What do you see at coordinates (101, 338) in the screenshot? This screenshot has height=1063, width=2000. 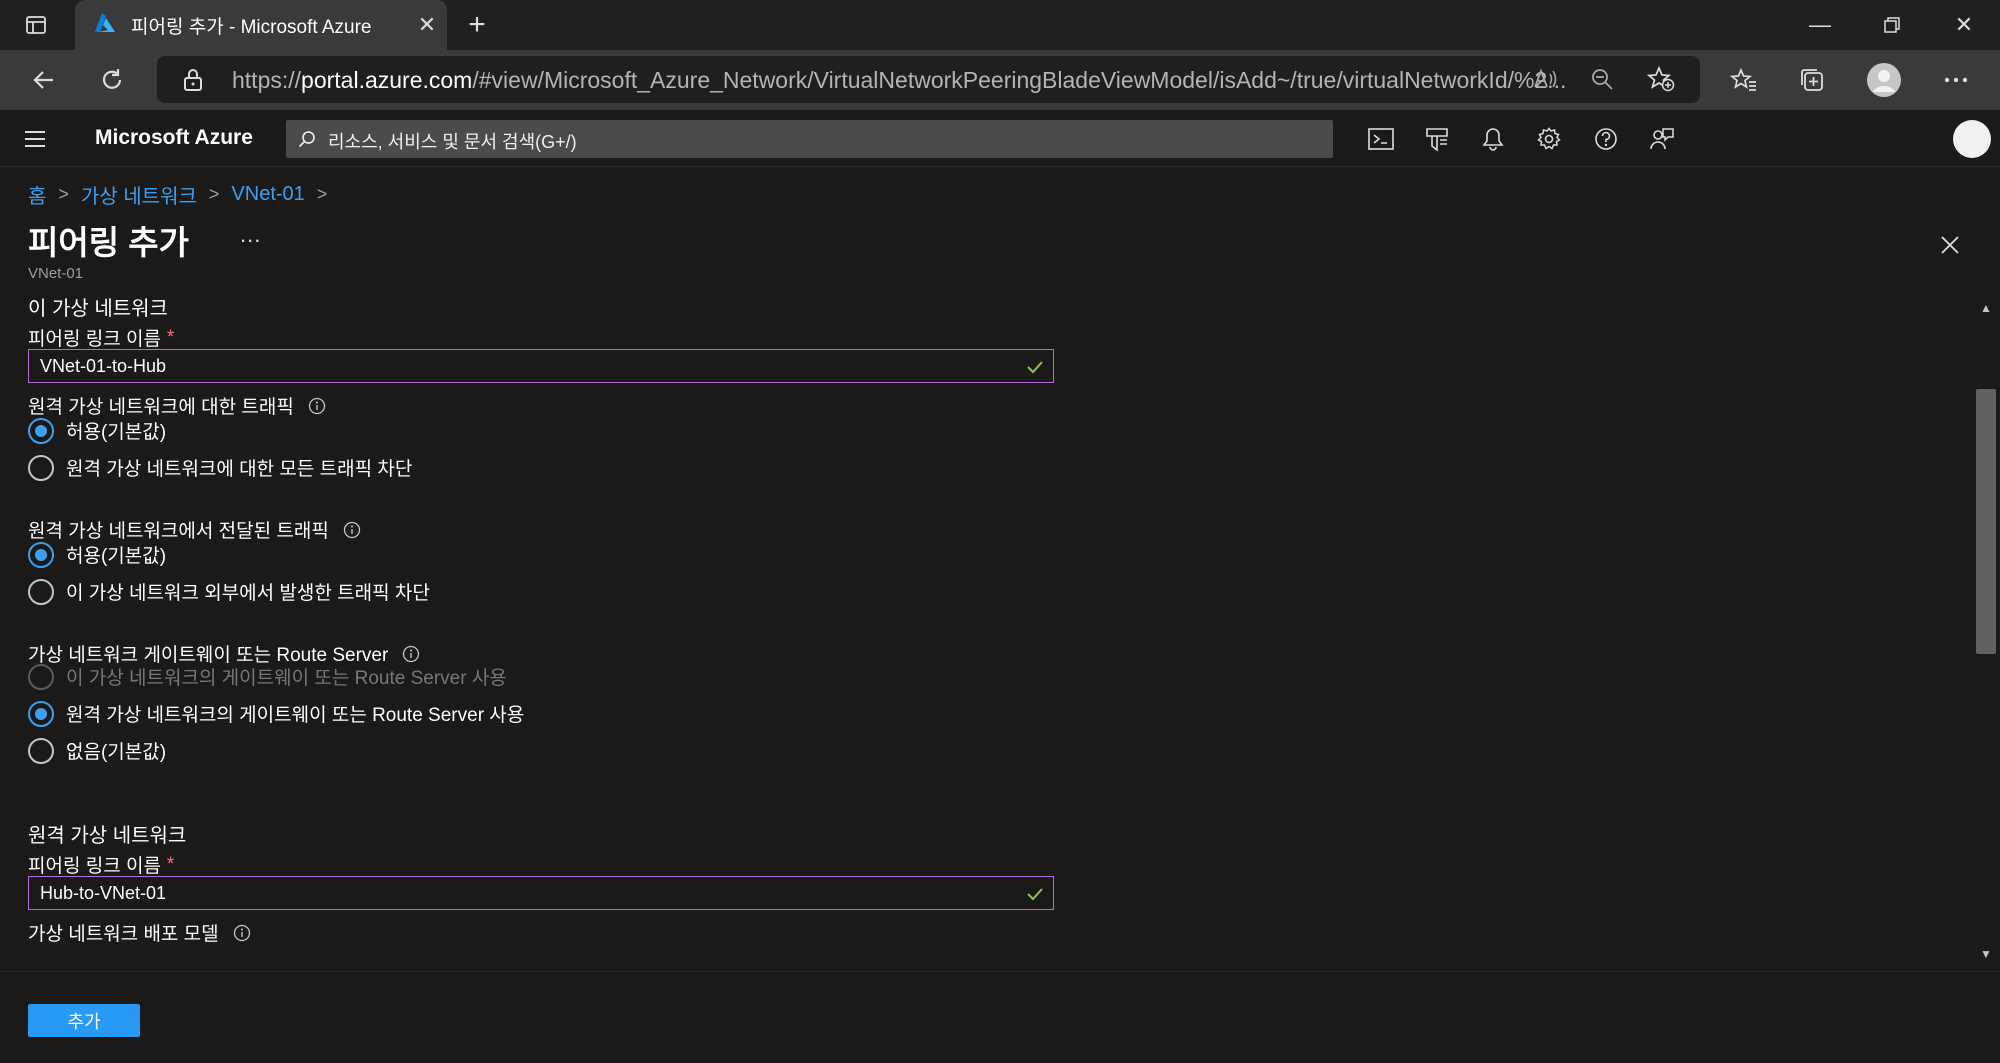 I see `local-link-name-label: 피어링 링크 이름 *` at bounding box center [101, 338].